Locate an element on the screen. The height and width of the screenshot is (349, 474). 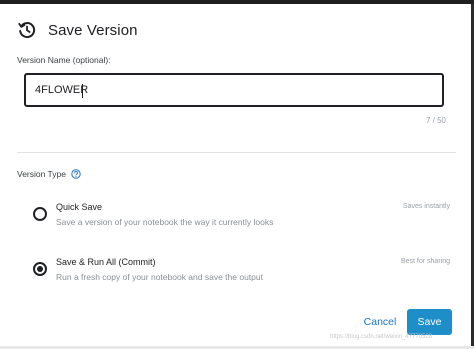
save-run-all-title: Save & Run All (Commit) is located at coordinates (106, 262).